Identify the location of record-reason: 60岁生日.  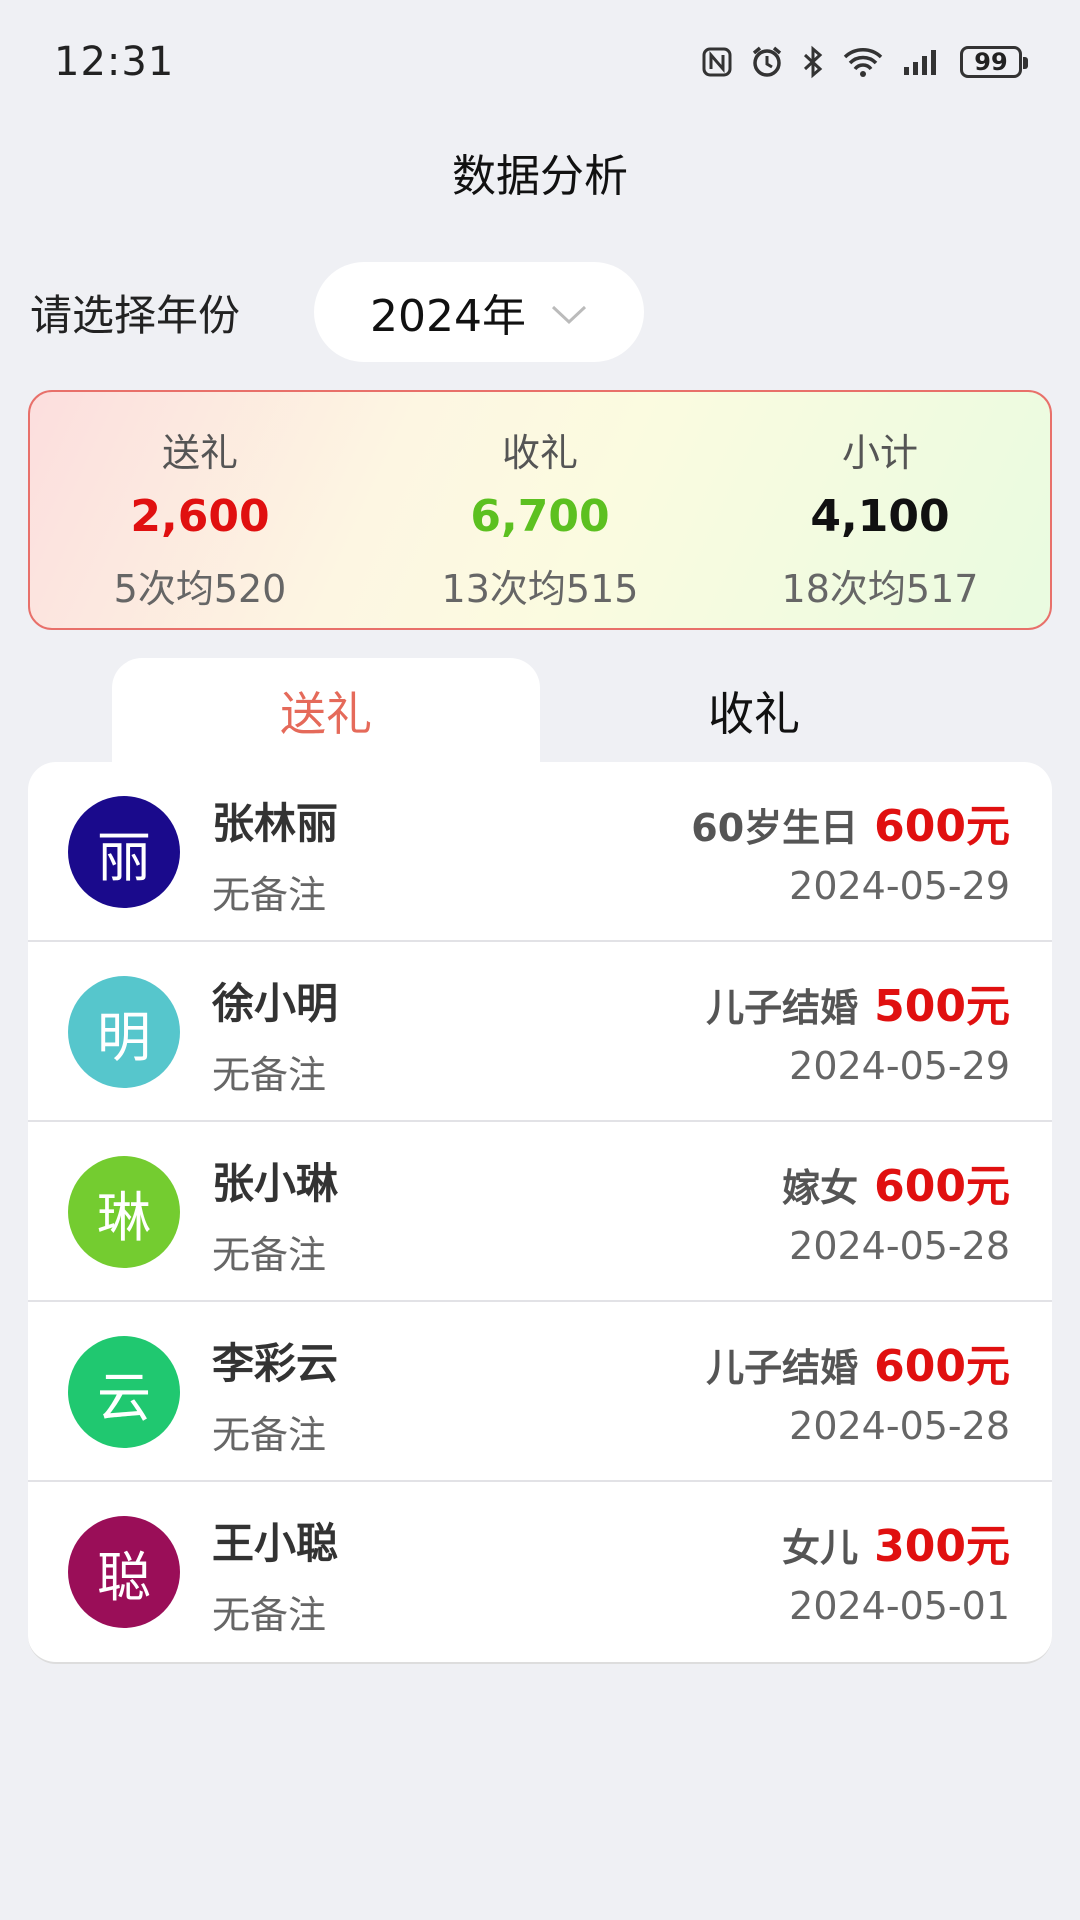
(775, 828).